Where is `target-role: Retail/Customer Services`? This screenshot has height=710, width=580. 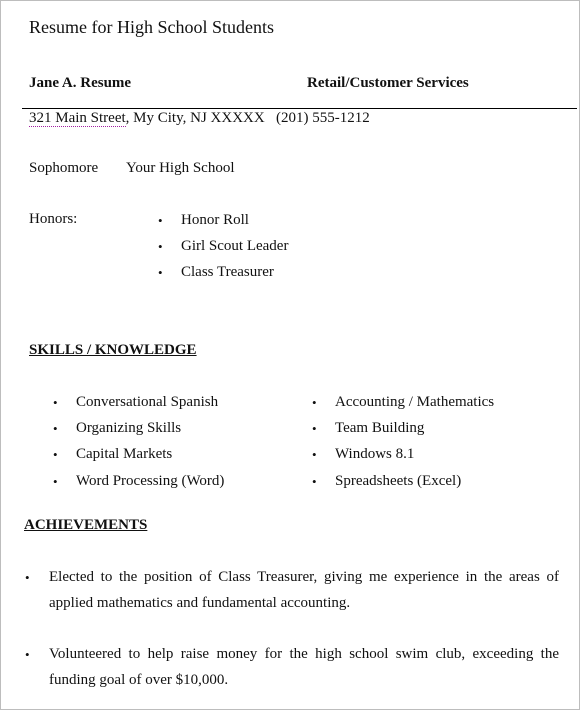
target-role: Retail/Customer Services is located at coordinates (388, 83).